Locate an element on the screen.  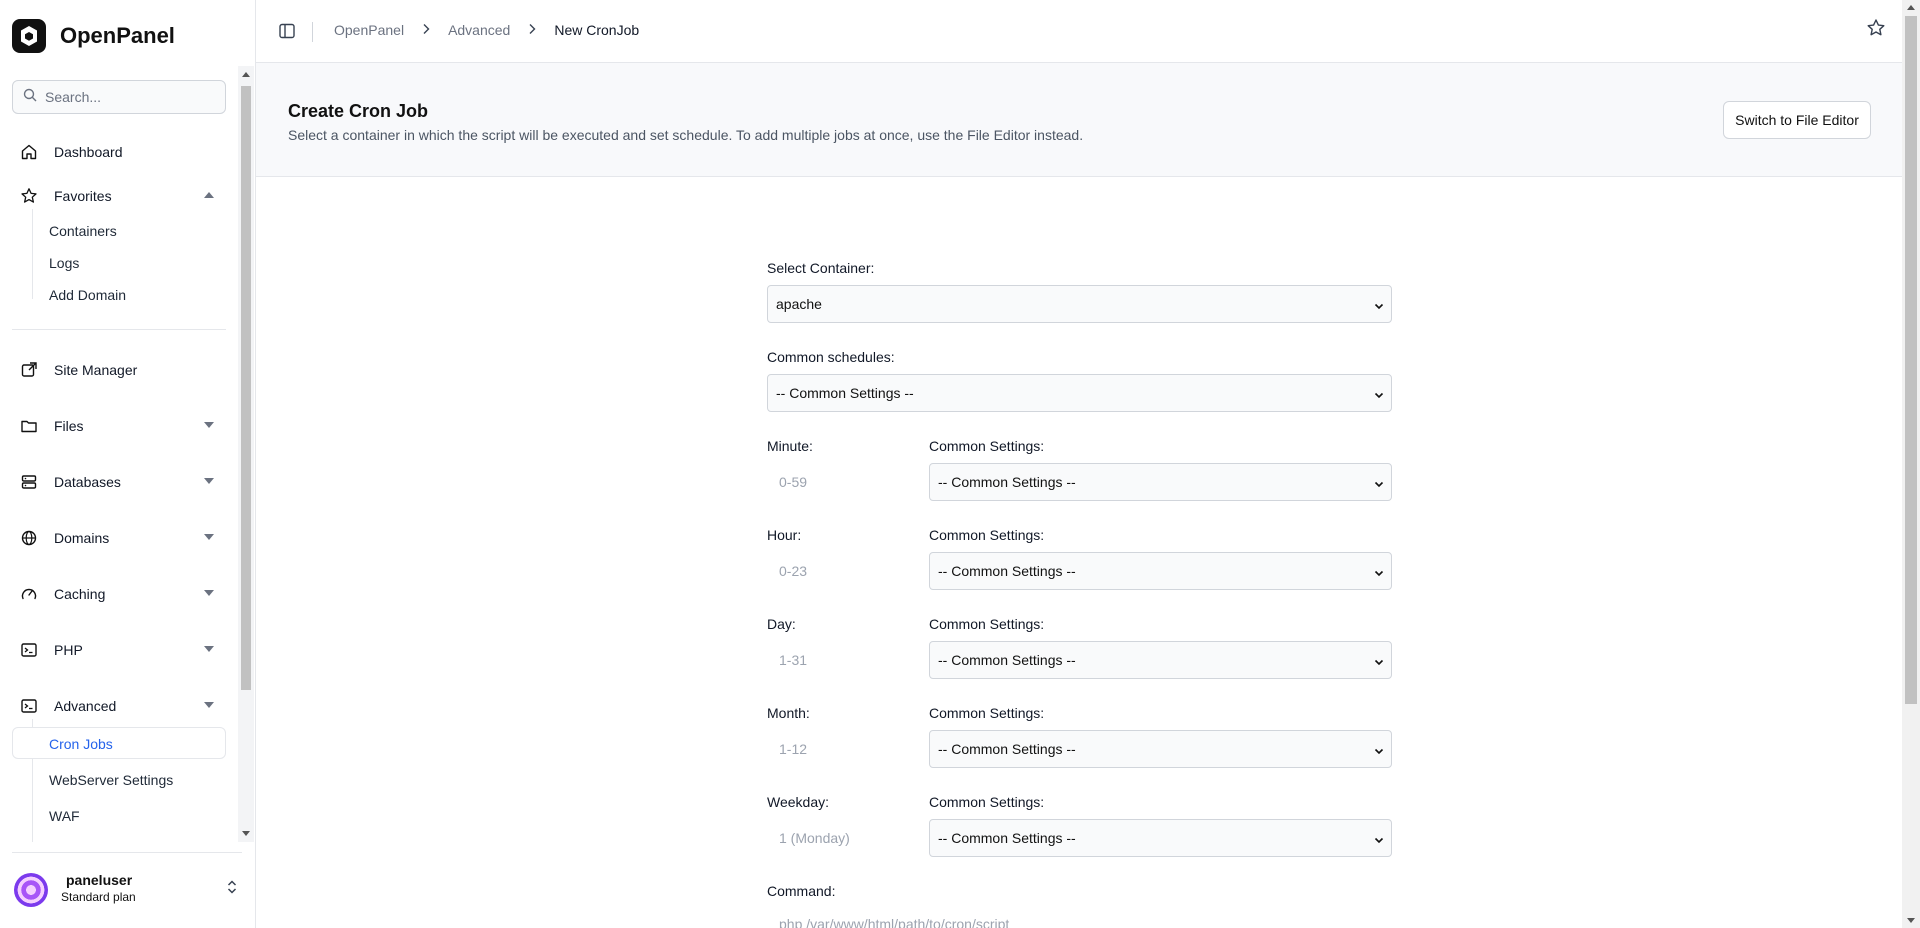
folder-icon is located at coordinates (29, 426).